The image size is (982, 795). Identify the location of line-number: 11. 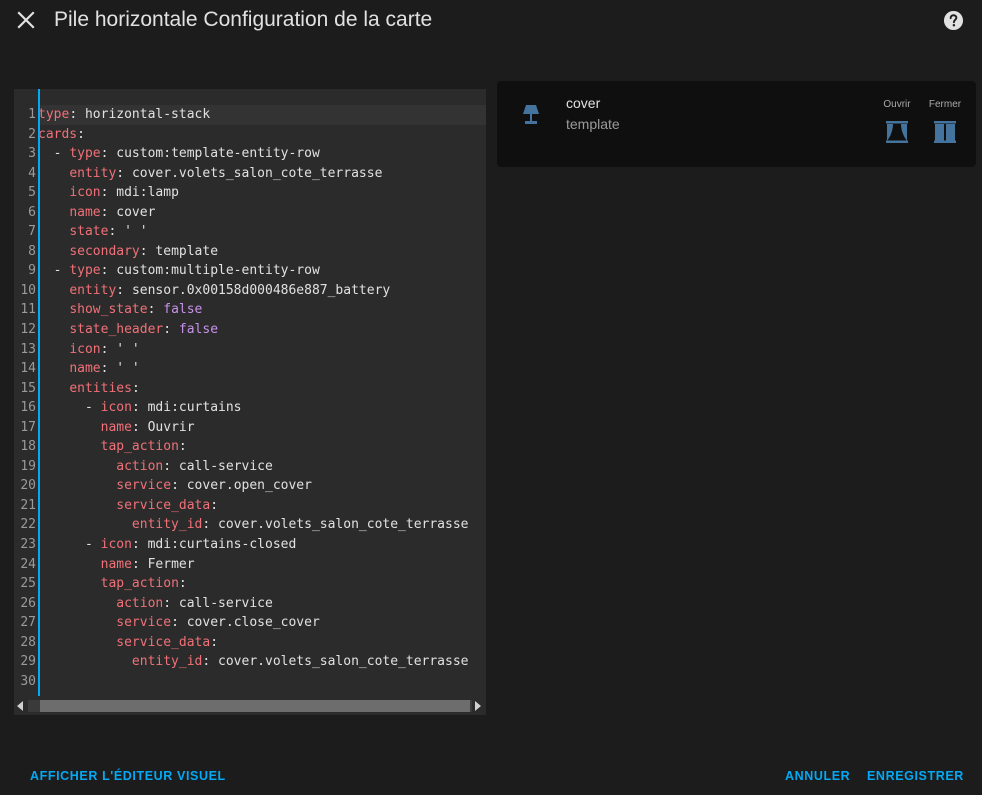
(28, 310).